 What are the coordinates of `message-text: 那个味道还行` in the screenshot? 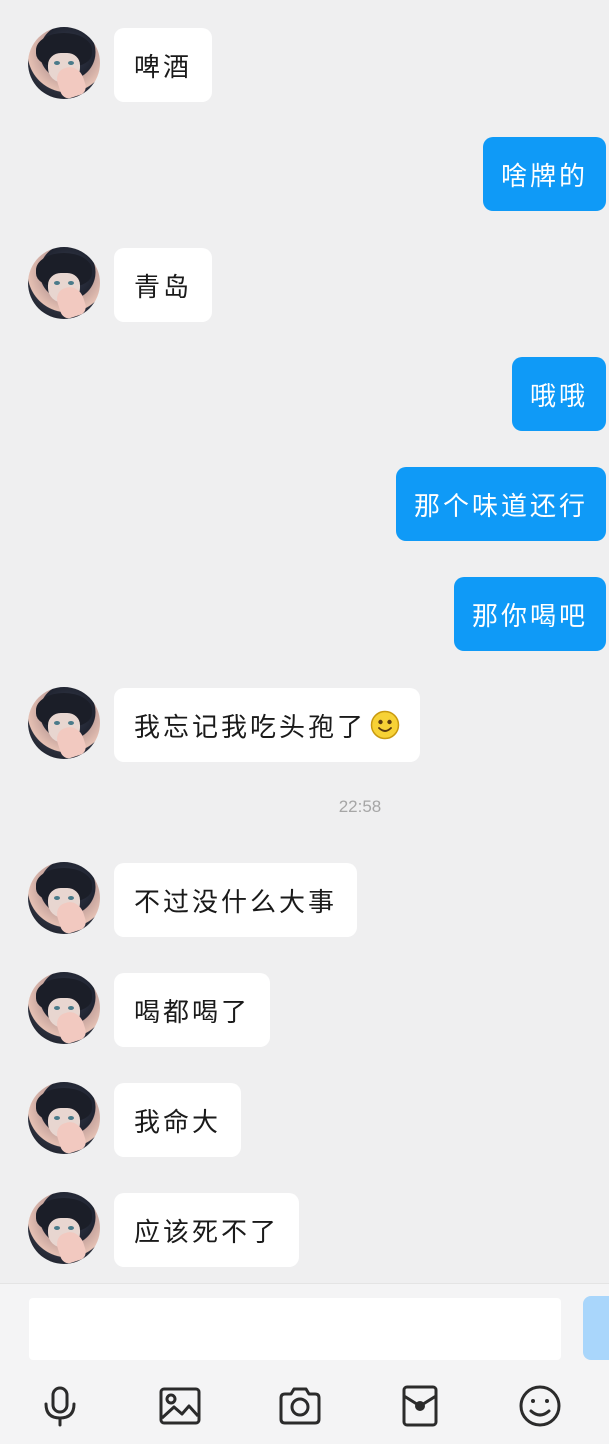 It's located at (500, 506).